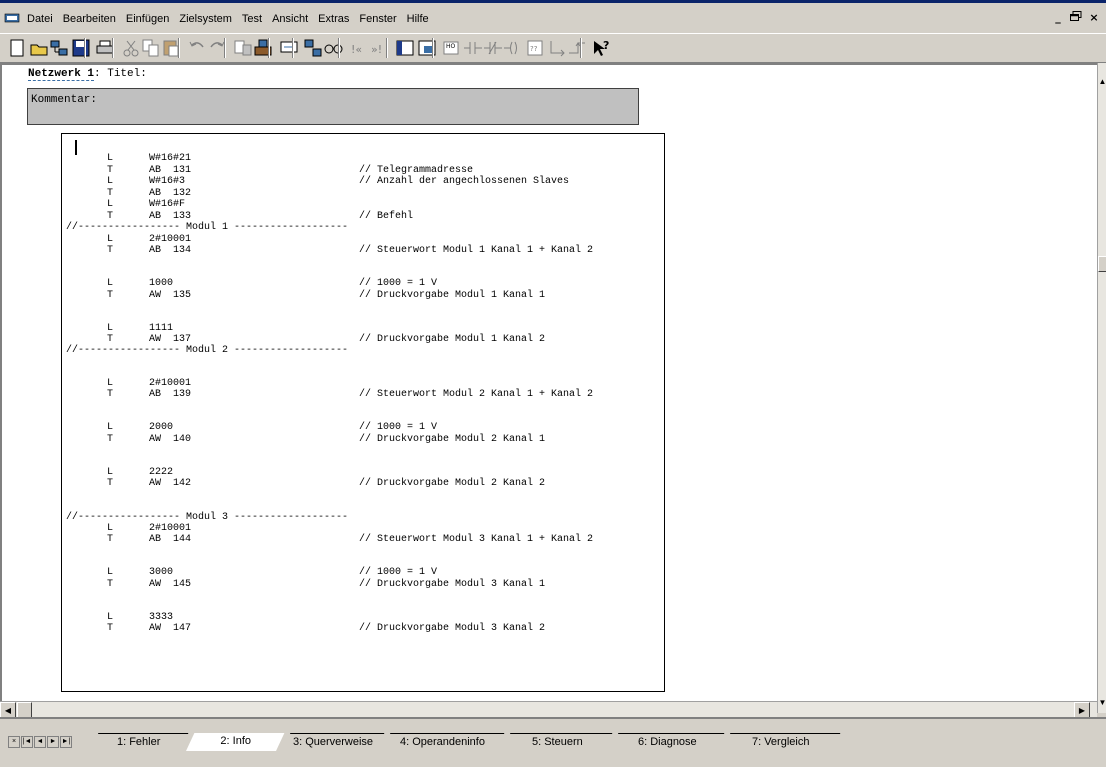 This screenshot has width=1106, height=767. I want to click on cut-icon, so click(131, 48).